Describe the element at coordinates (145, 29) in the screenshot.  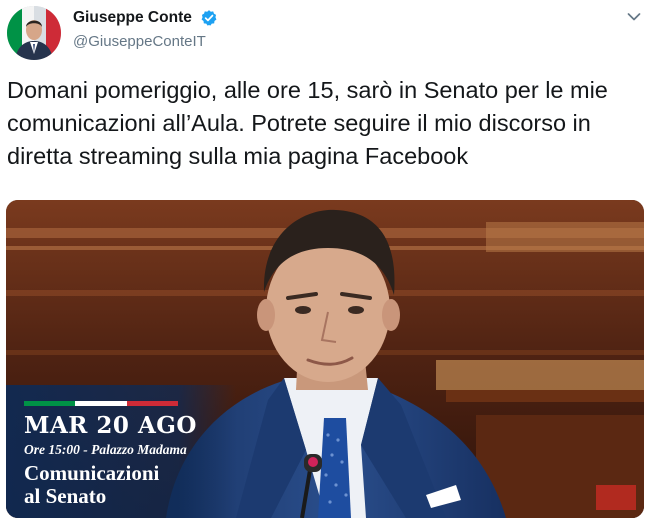
I see `author-info: Giuseppe Conte @GiuseppeConteIT` at that location.